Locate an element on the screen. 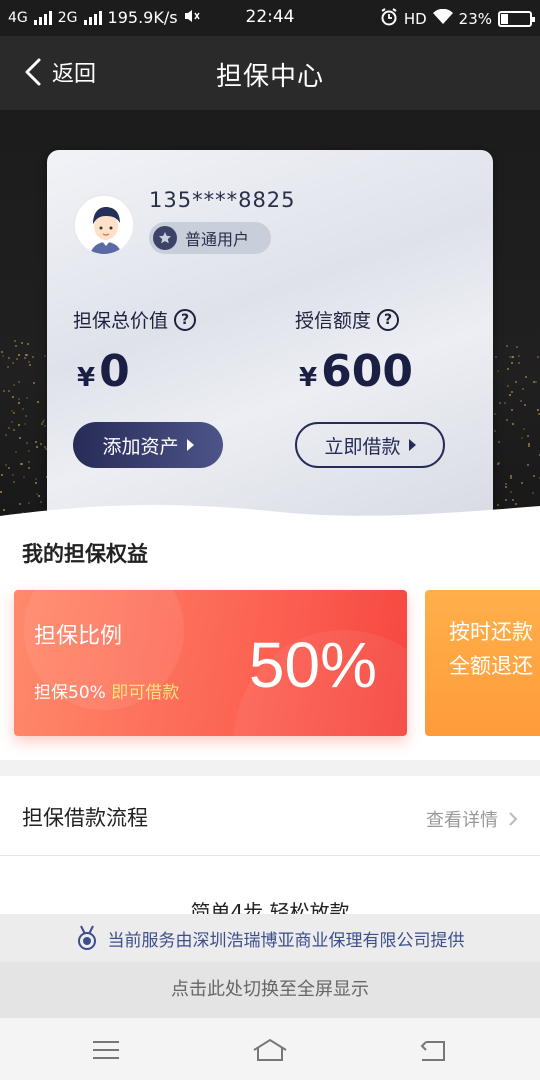 The image size is (540, 1080). guarantee-value-label: 担保总价值 ? is located at coordinates (135, 319).